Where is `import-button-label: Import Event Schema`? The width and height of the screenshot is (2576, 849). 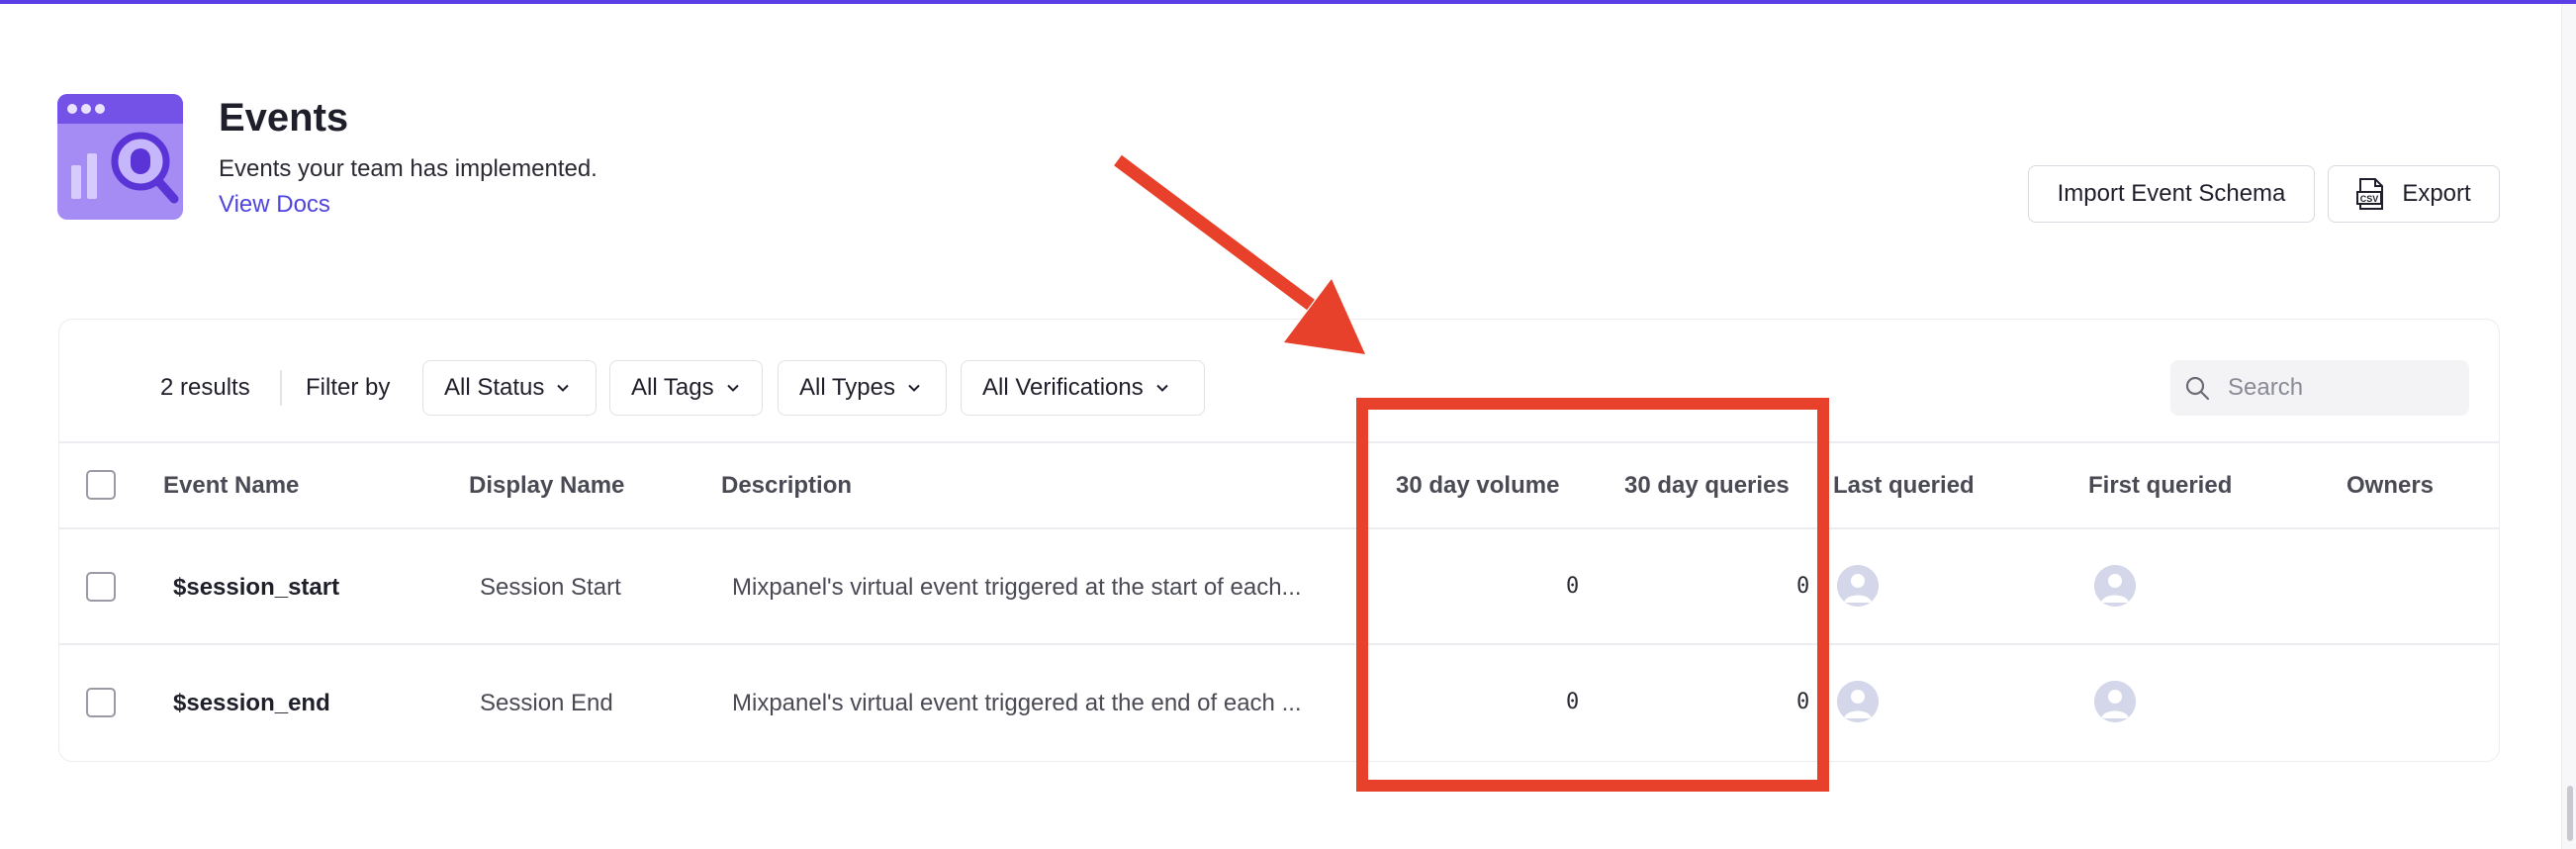 import-button-label: Import Event Schema is located at coordinates (2172, 193).